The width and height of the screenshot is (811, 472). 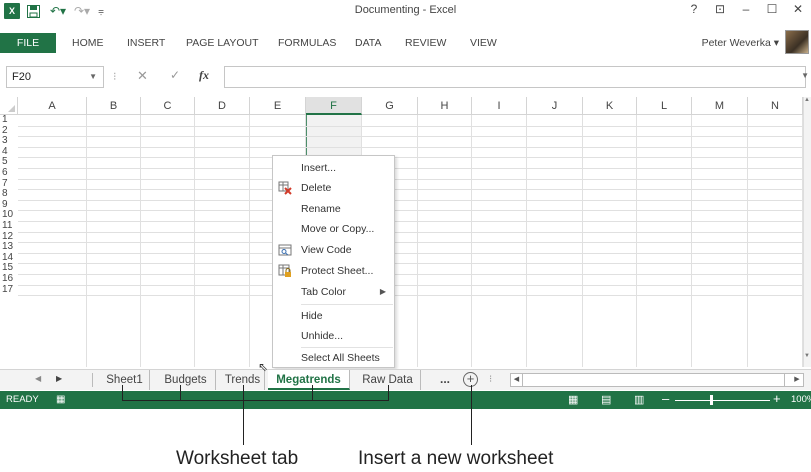 What do you see at coordinates (312, 316) in the screenshot?
I see `menu-item-label: Hide` at bounding box center [312, 316].